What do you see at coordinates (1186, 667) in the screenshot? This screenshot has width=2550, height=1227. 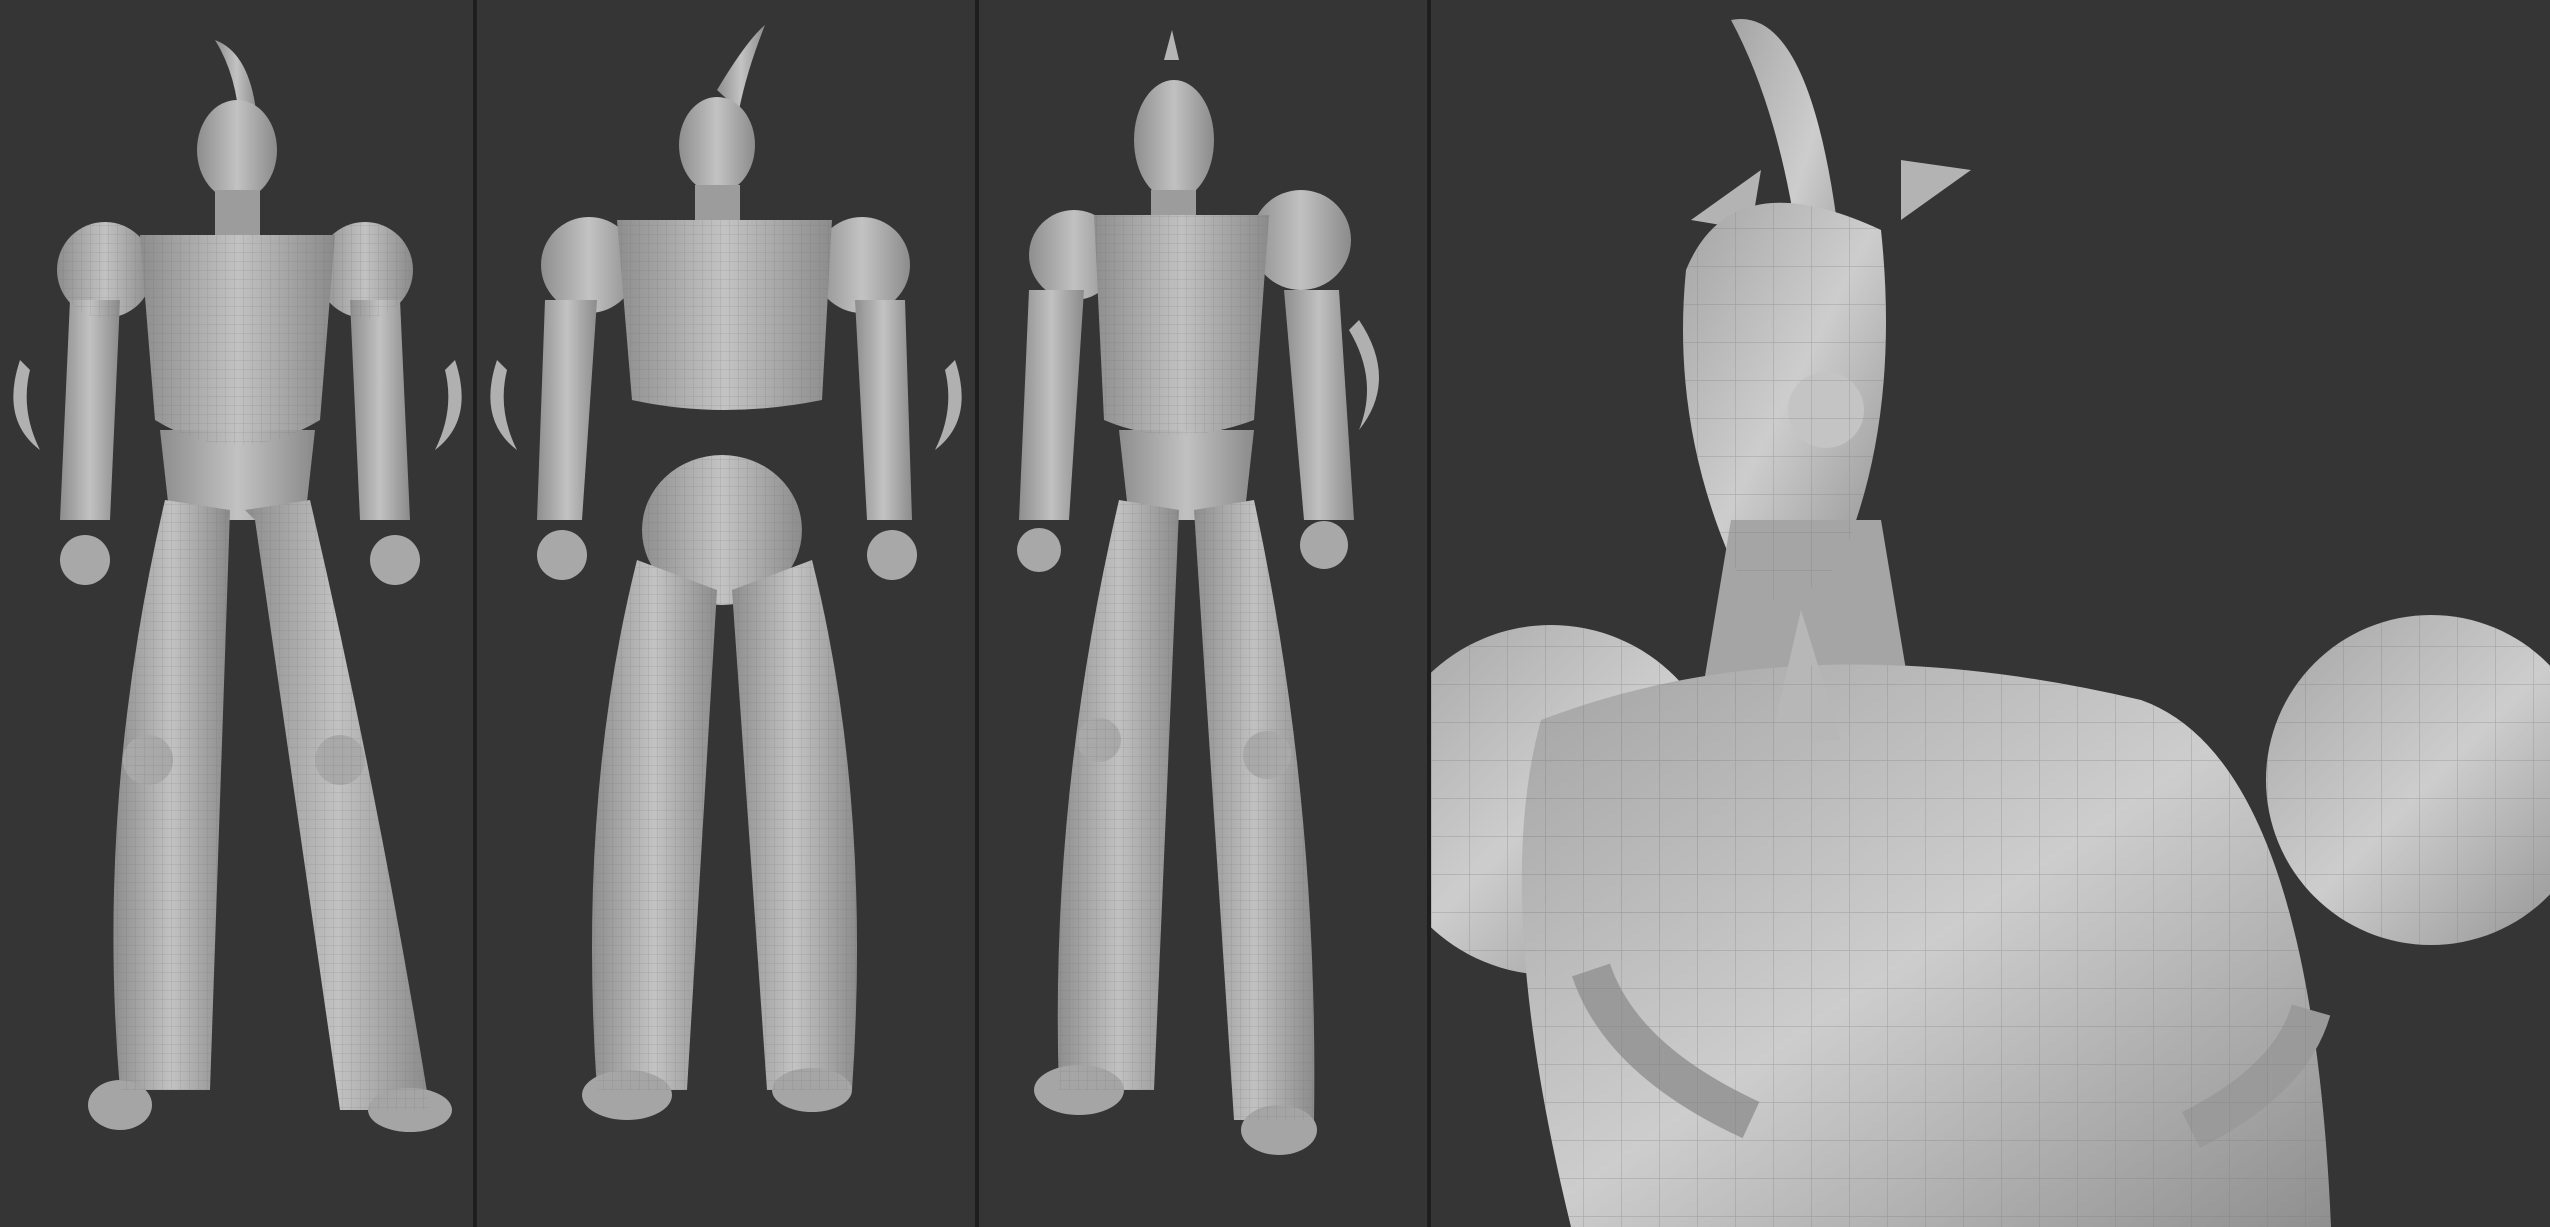 I see `three-quarter-wireframe` at bounding box center [1186, 667].